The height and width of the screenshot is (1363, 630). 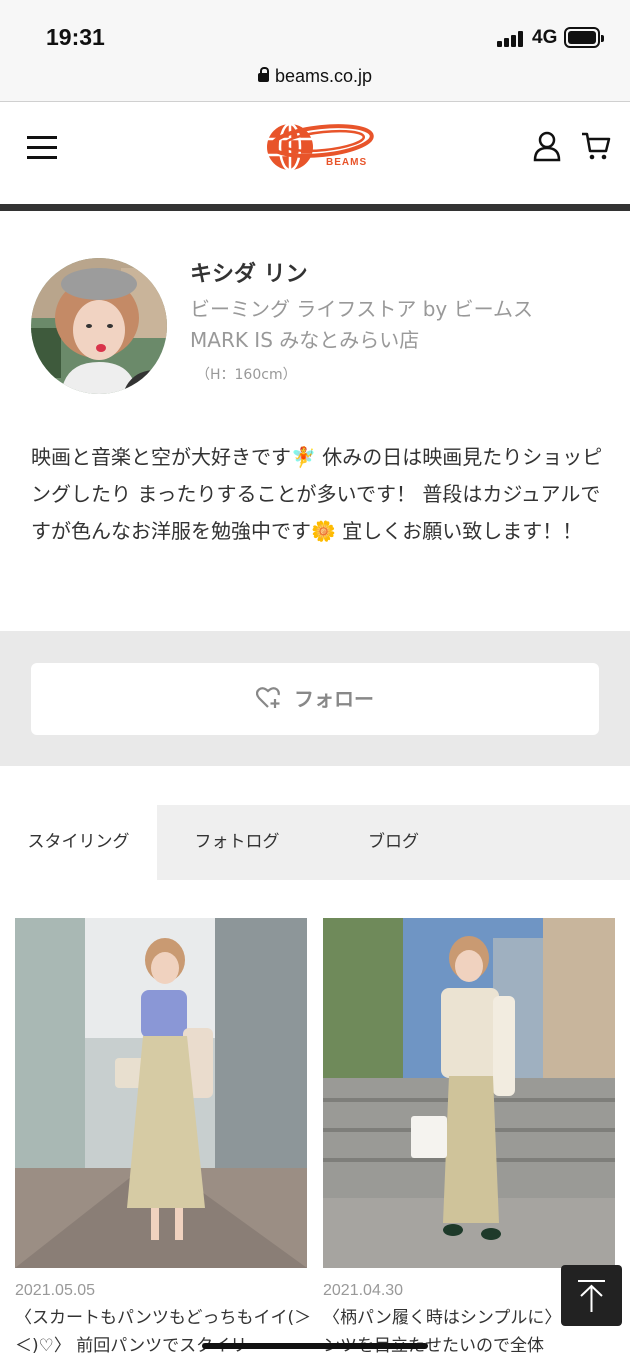 What do you see at coordinates (596, 146) in the screenshot?
I see `cart-icon` at bounding box center [596, 146].